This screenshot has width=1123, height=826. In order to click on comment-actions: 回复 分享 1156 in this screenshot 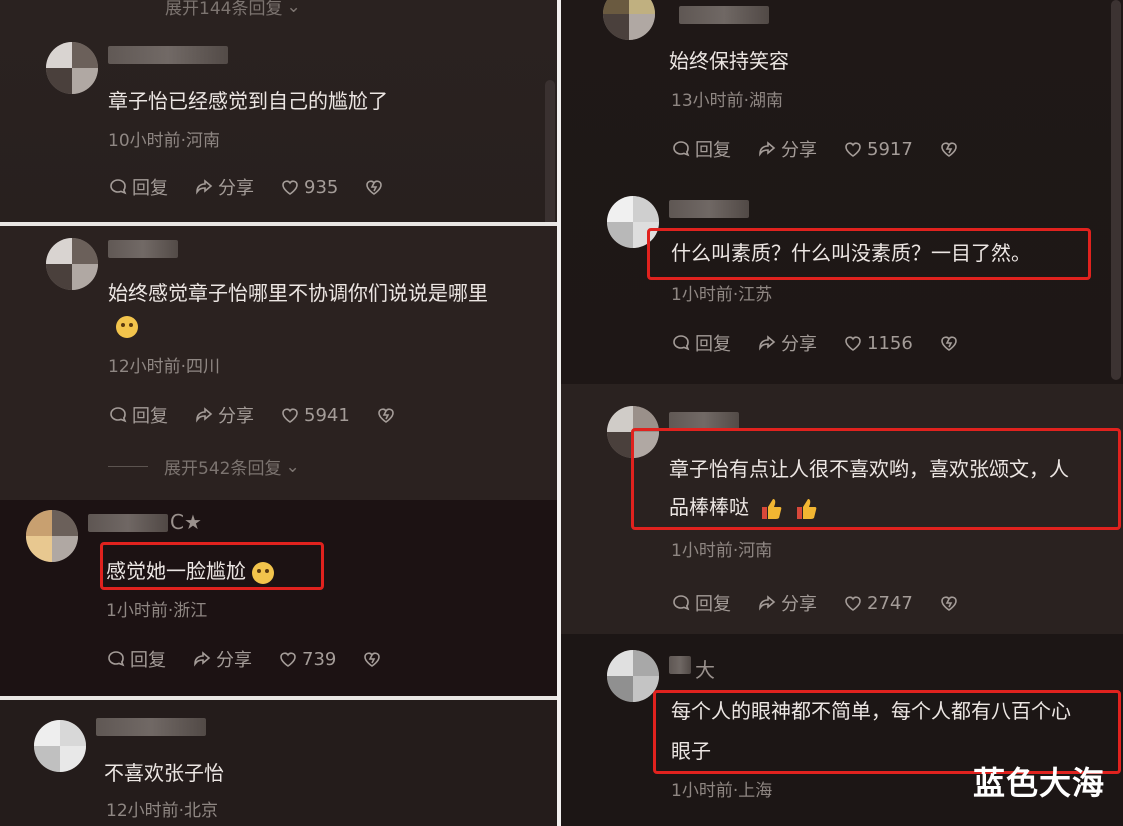, I will do `click(828, 343)`.